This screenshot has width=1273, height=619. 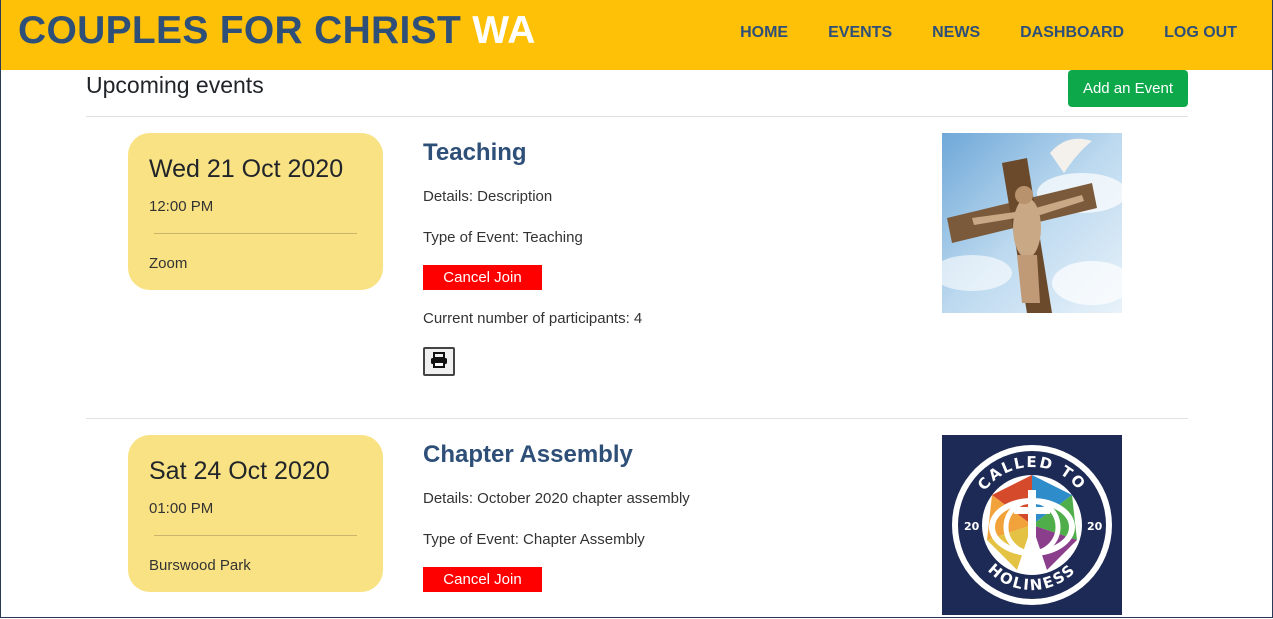 What do you see at coordinates (556, 498) in the screenshot?
I see `event-details: Details: October 2020 chapter assembly` at bounding box center [556, 498].